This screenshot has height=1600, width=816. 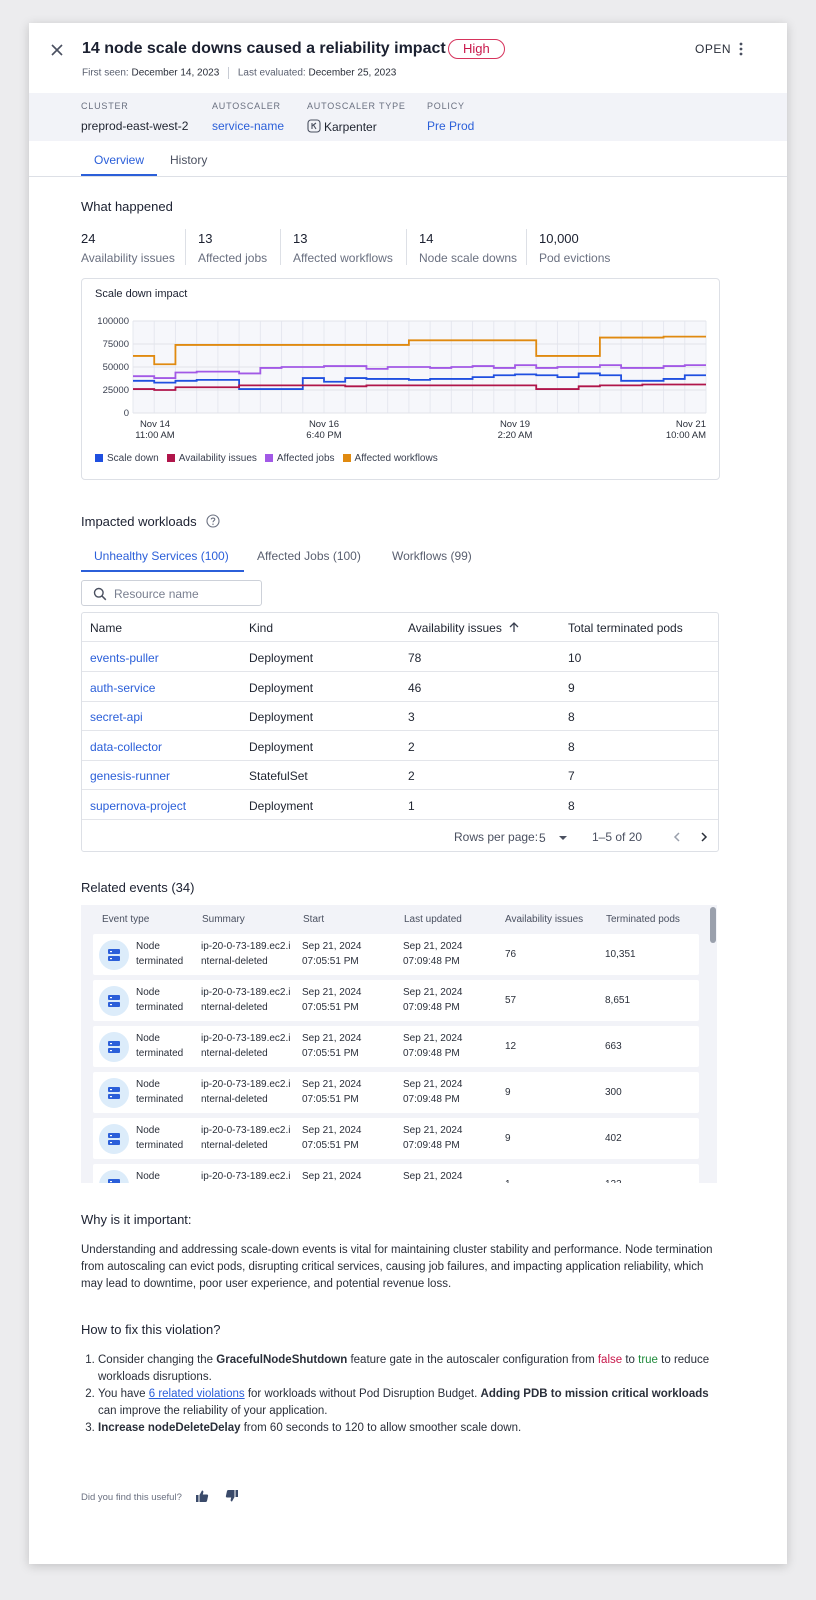 What do you see at coordinates (124, 658) in the screenshot?
I see `workload-name-link: events-puller` at bounding box center [124, 658].